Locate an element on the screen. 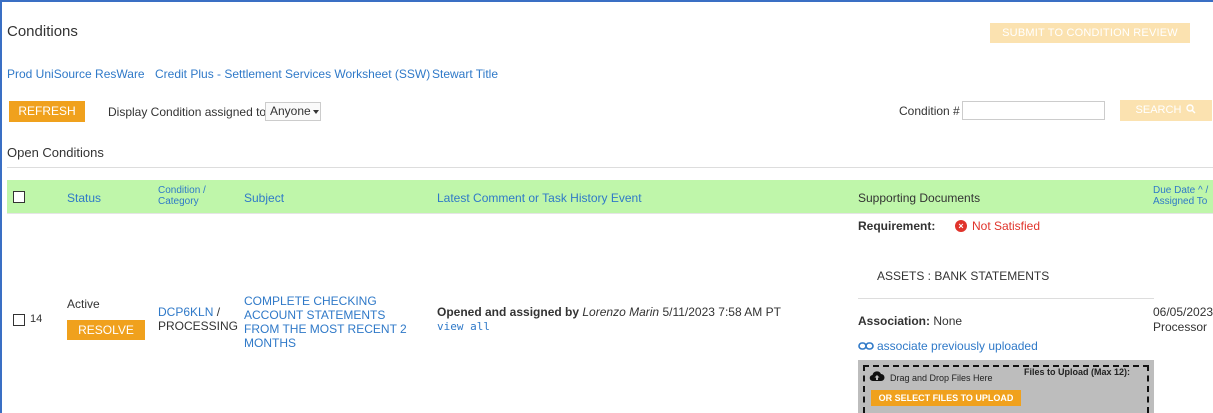 This screenshot has width=1213, height=413. cloud-upload-icon is located at coordinates (877, 376).